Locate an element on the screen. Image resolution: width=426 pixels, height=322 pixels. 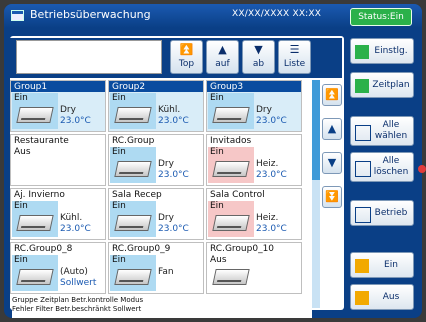
double-down-arrow-icon: ⏬ is located at coordinates (332, 196).